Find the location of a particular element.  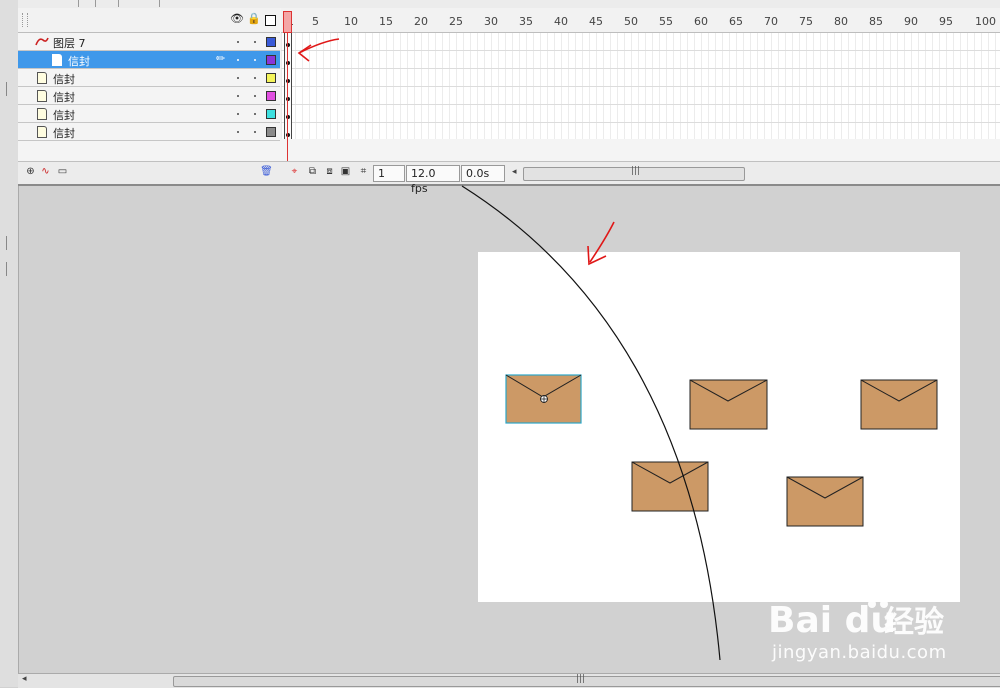

scroll-thumb: ||| is located at coordinates (586, 680).